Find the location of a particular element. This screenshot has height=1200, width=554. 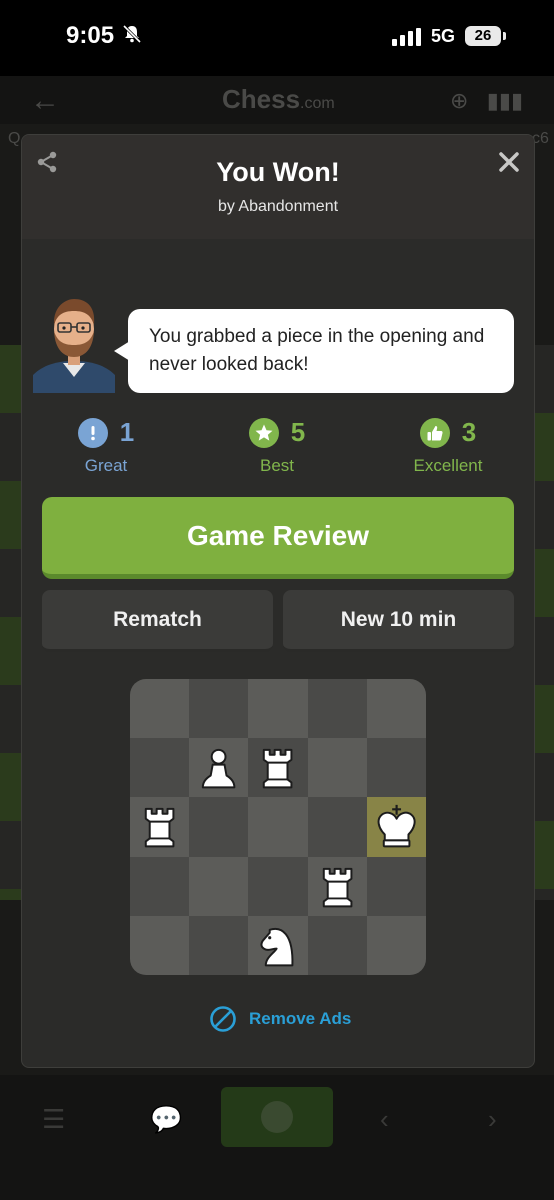

white-pawn-icon is located at coordinates (219, 769).